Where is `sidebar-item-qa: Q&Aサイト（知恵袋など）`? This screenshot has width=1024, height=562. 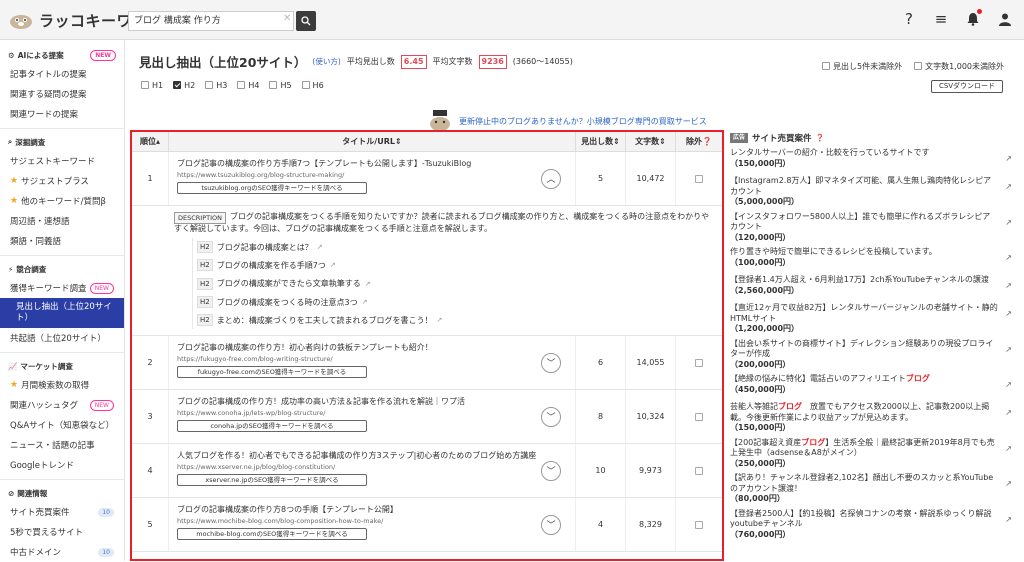 sidebar-item-qa: Q&Aサイト（知恵袋など） is located at coordinates (62, 425).